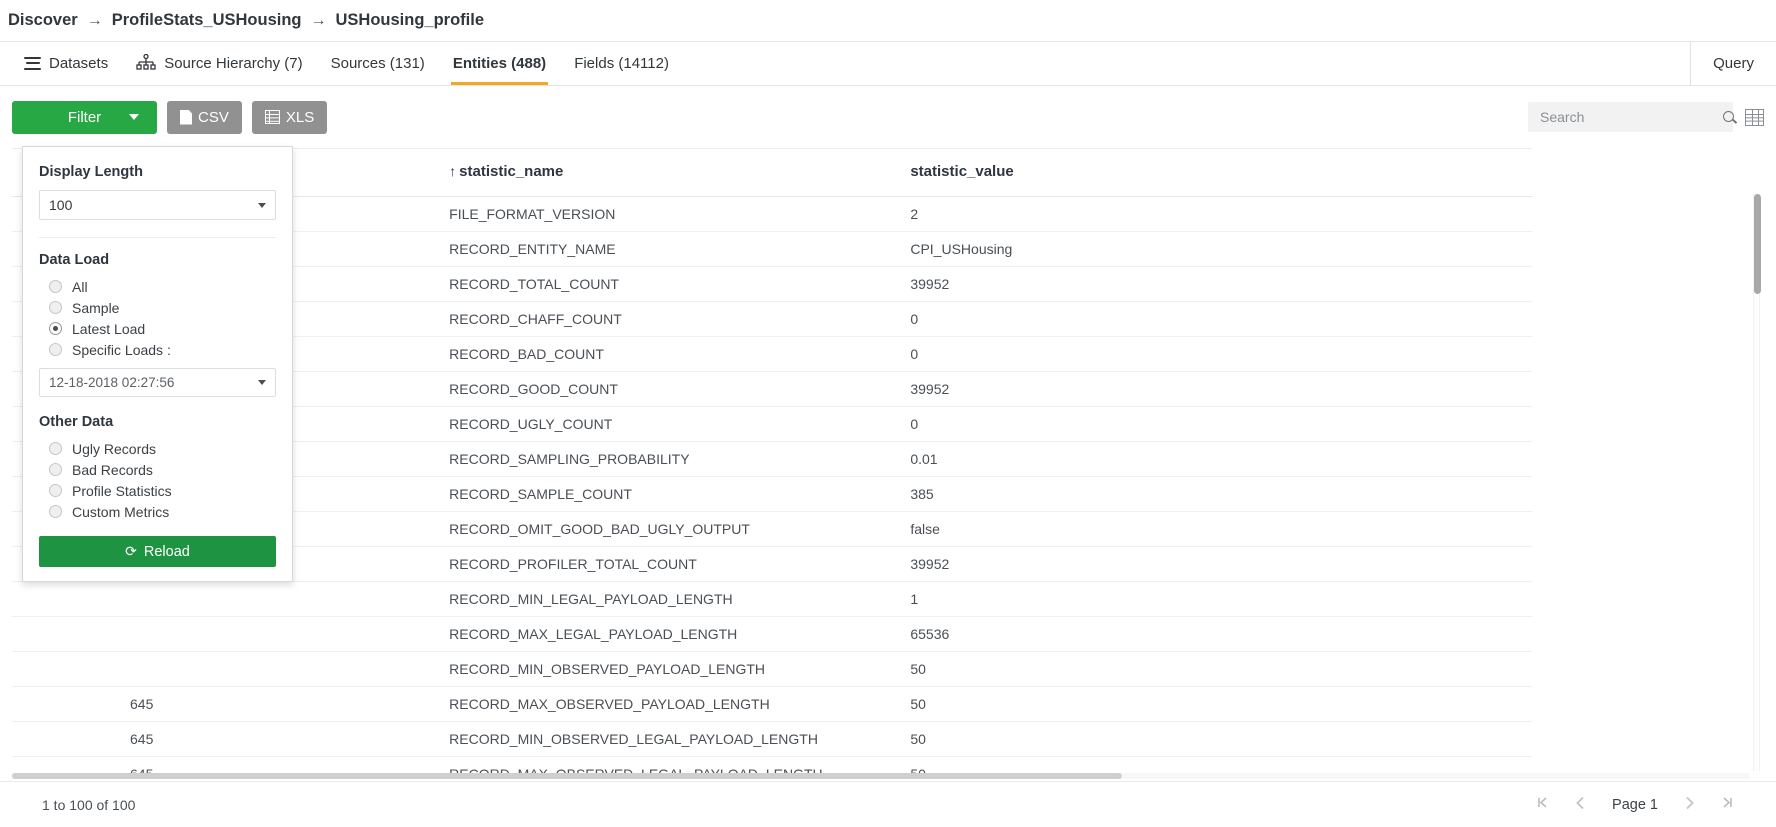 The image size is (1776, 827). I want to click on pagination: Page 1, so click(1656, 804).